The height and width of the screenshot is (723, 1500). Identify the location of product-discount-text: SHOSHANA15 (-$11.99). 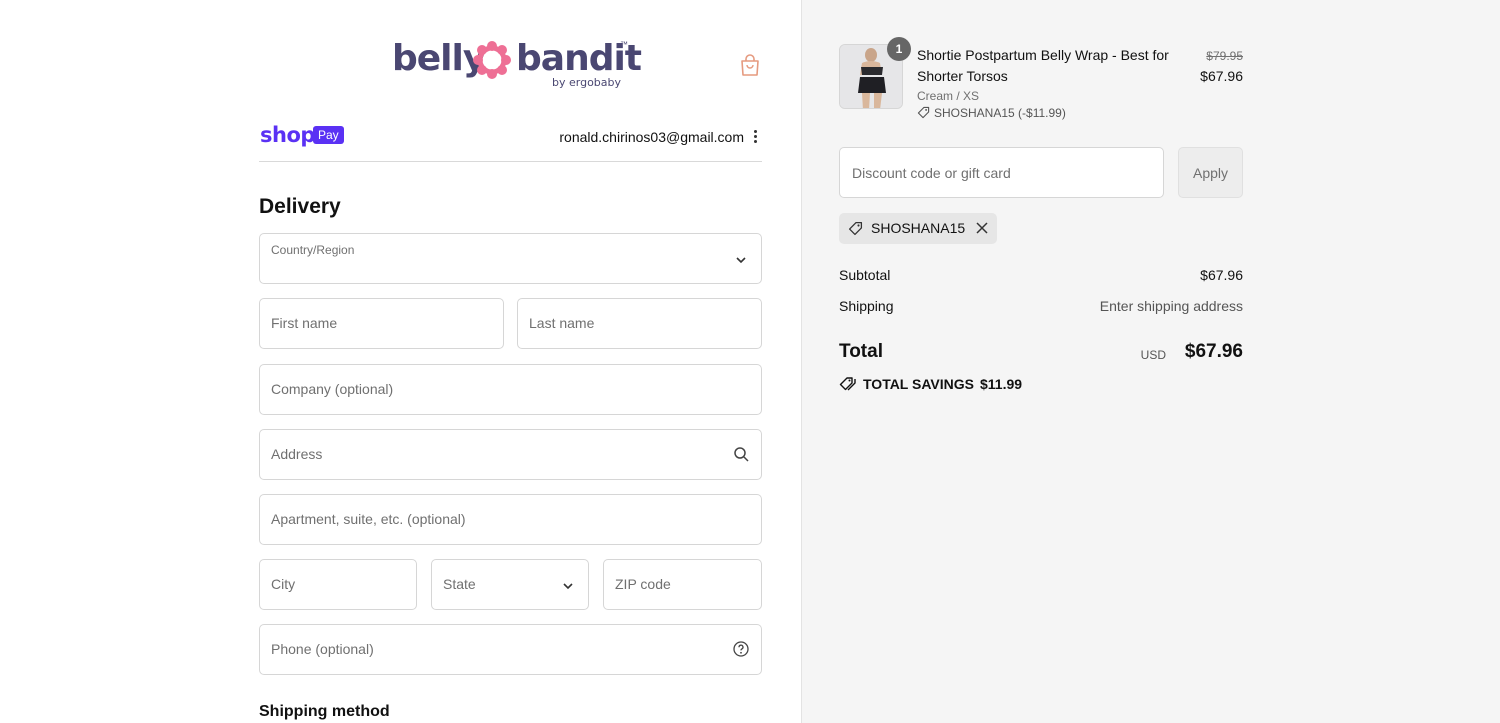
(1000, 113).